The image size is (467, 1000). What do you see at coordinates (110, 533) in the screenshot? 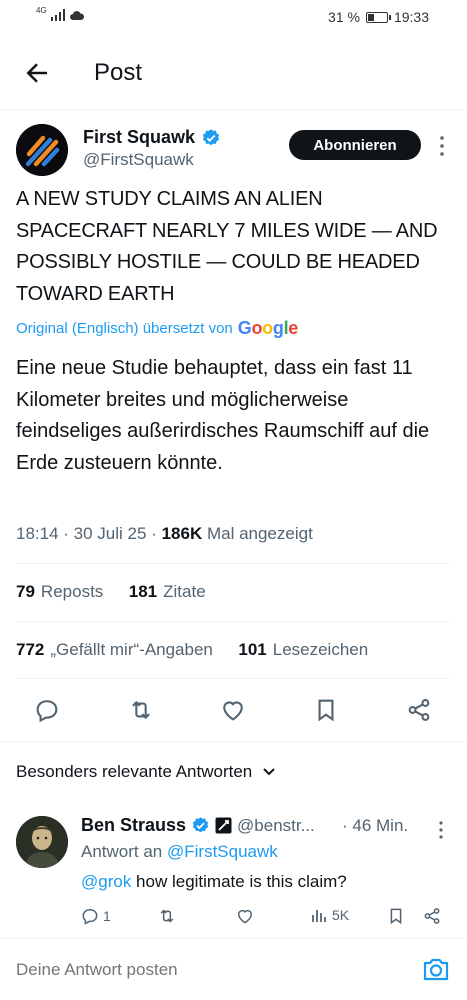
I see `tweet-date: 30 Juli 25` at bounding box center [110, 533].